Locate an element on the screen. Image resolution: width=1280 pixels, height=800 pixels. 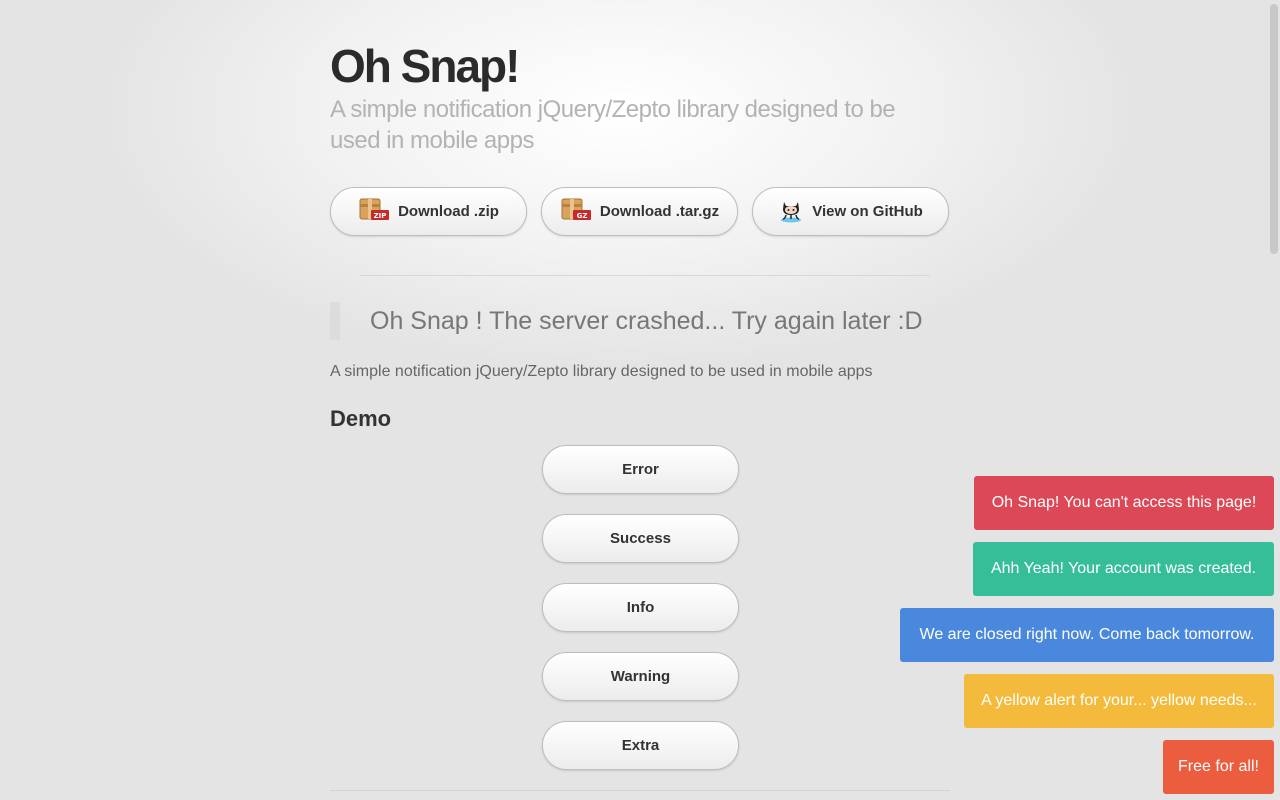
demo-buttons: Error Success Info Warning Extra is located at coordinates (640, 607).